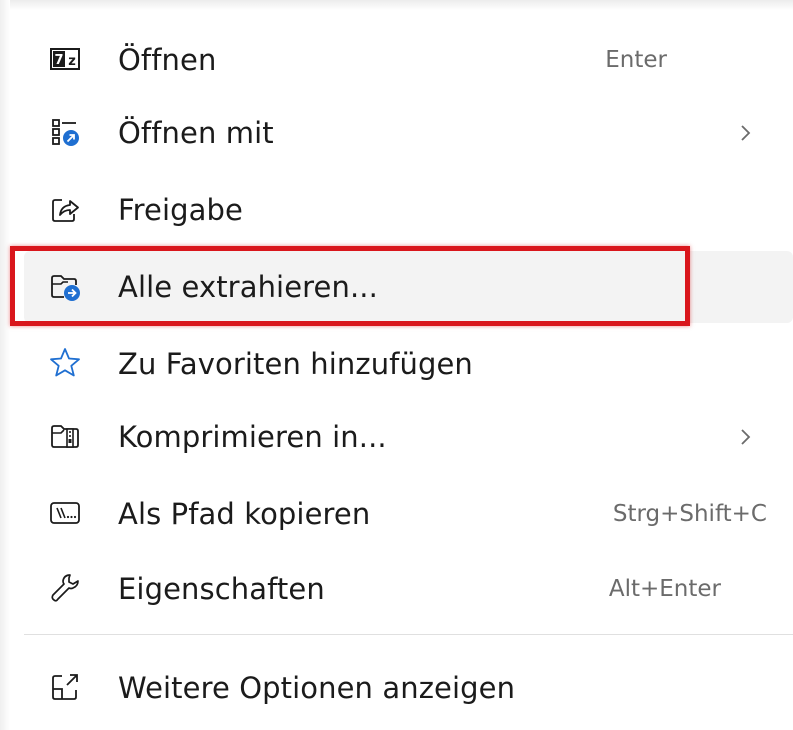 This screenshot has width=793, height=730. I want to click on more-options-icon, so click(65, 687).